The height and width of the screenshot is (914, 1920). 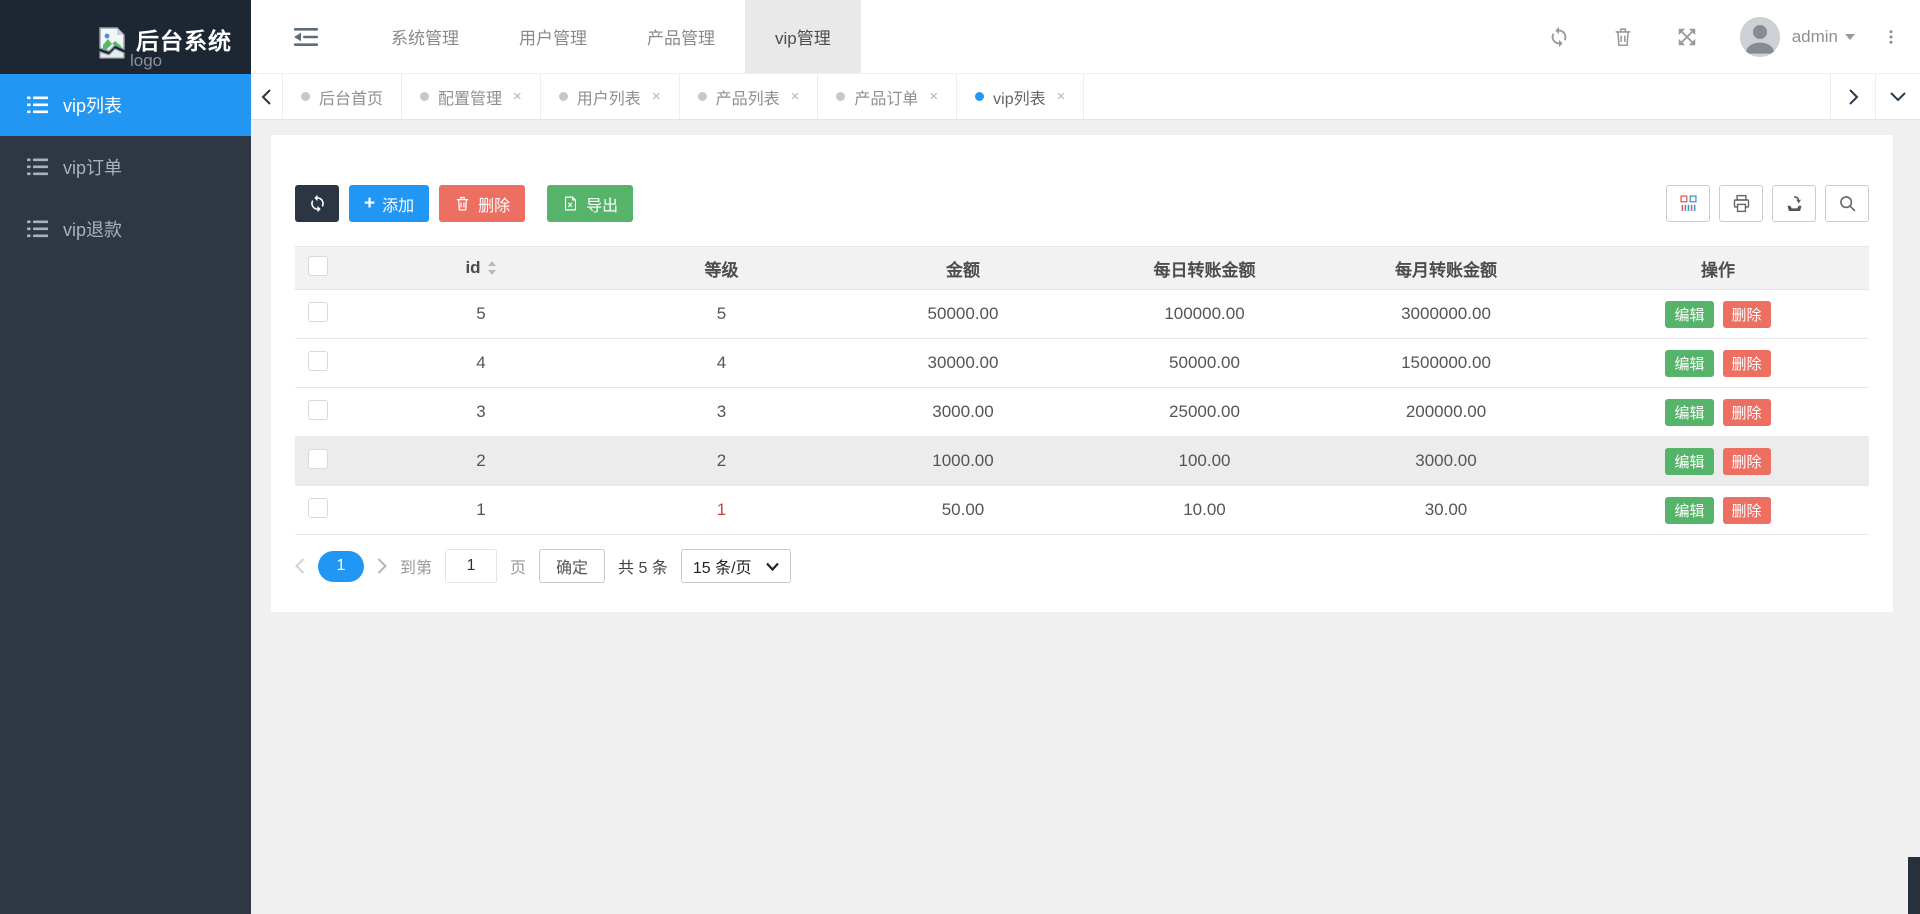 What do you see at coordinates (1914, 885) in the screenshot?
I see `scrollbar-thumb` at bounding box center [1914, 885].